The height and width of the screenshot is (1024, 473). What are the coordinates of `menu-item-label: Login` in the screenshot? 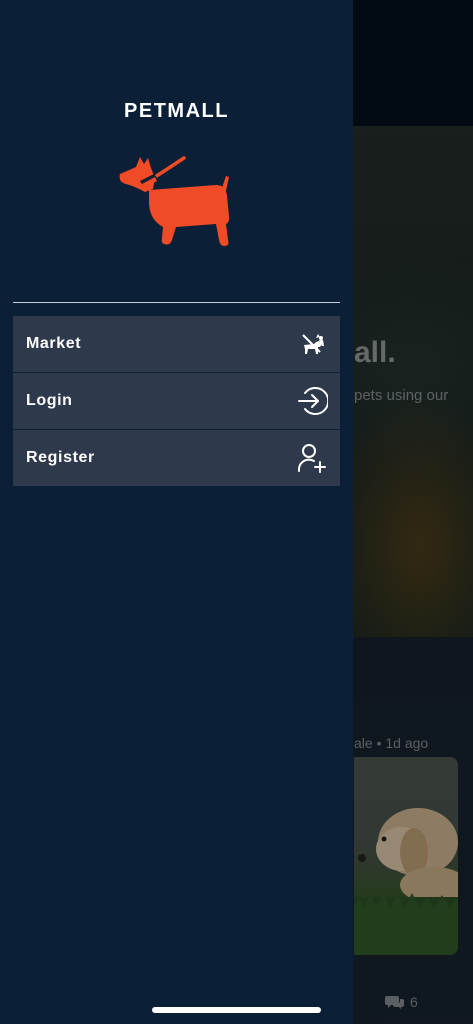 It's located at (49, 400).